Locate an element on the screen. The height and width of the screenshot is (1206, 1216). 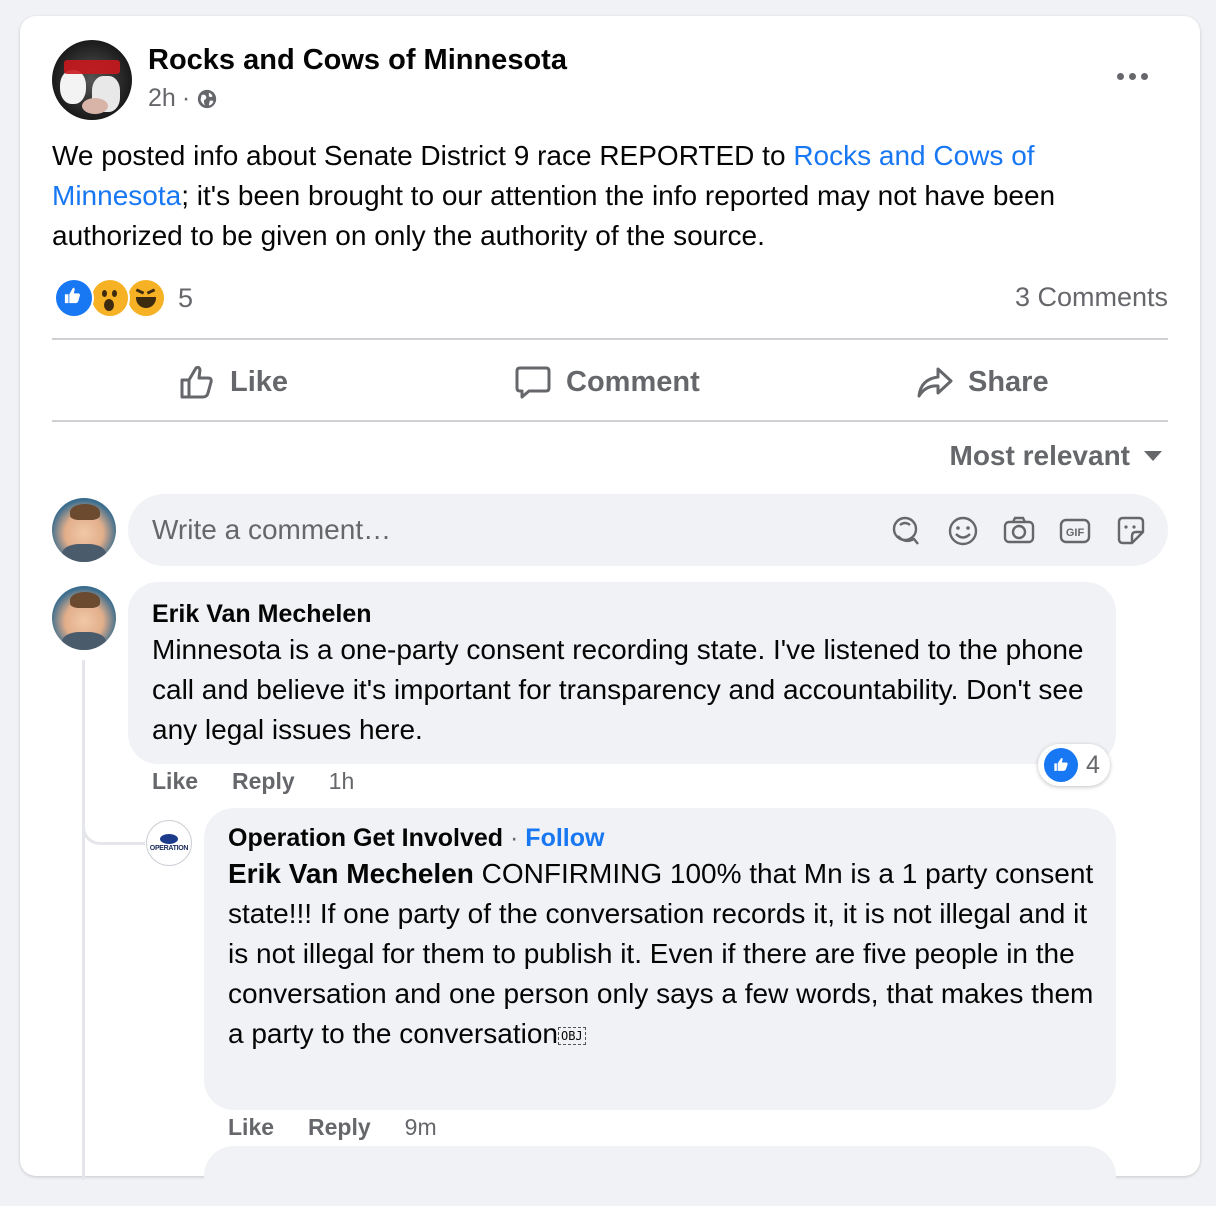
object-placeholder: OBJ is located at coordinates (571, 1035).